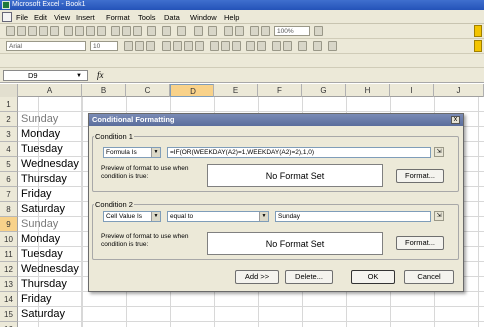 The image size is (484, 327). Describe the element at coordinates (132, 152) in the screenshot. I see `condition-1-type-select: Formula Is ▼` at that location.